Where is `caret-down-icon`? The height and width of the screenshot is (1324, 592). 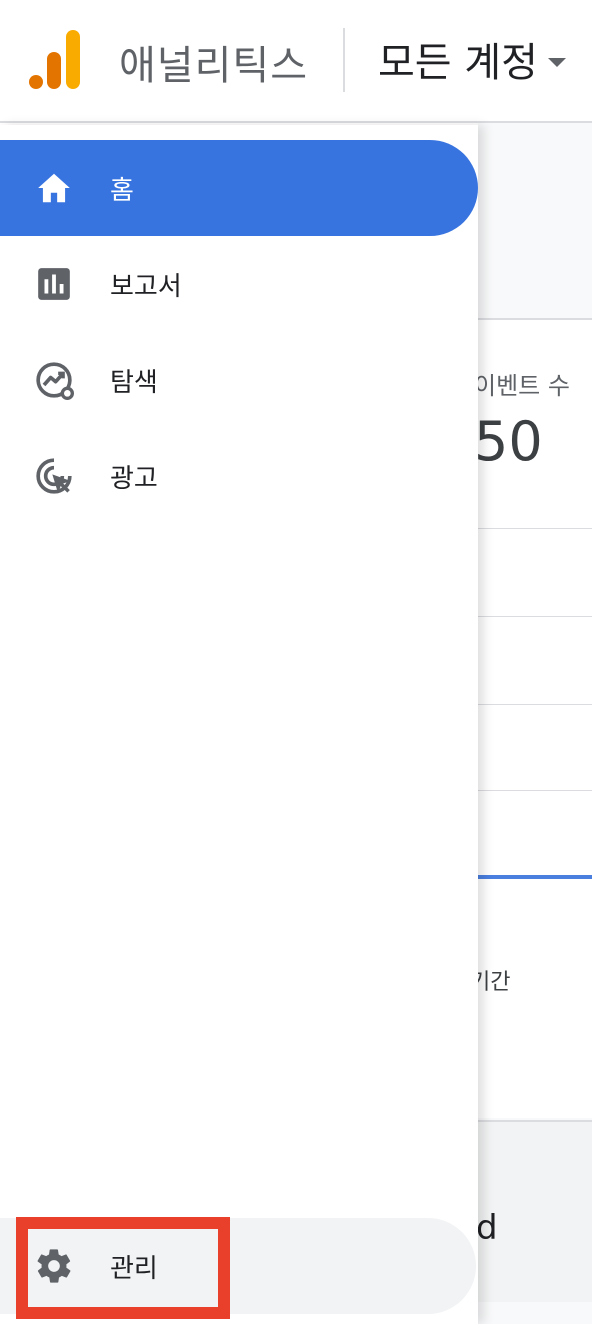
caret-down-icon is located at coordinates (556, 62).